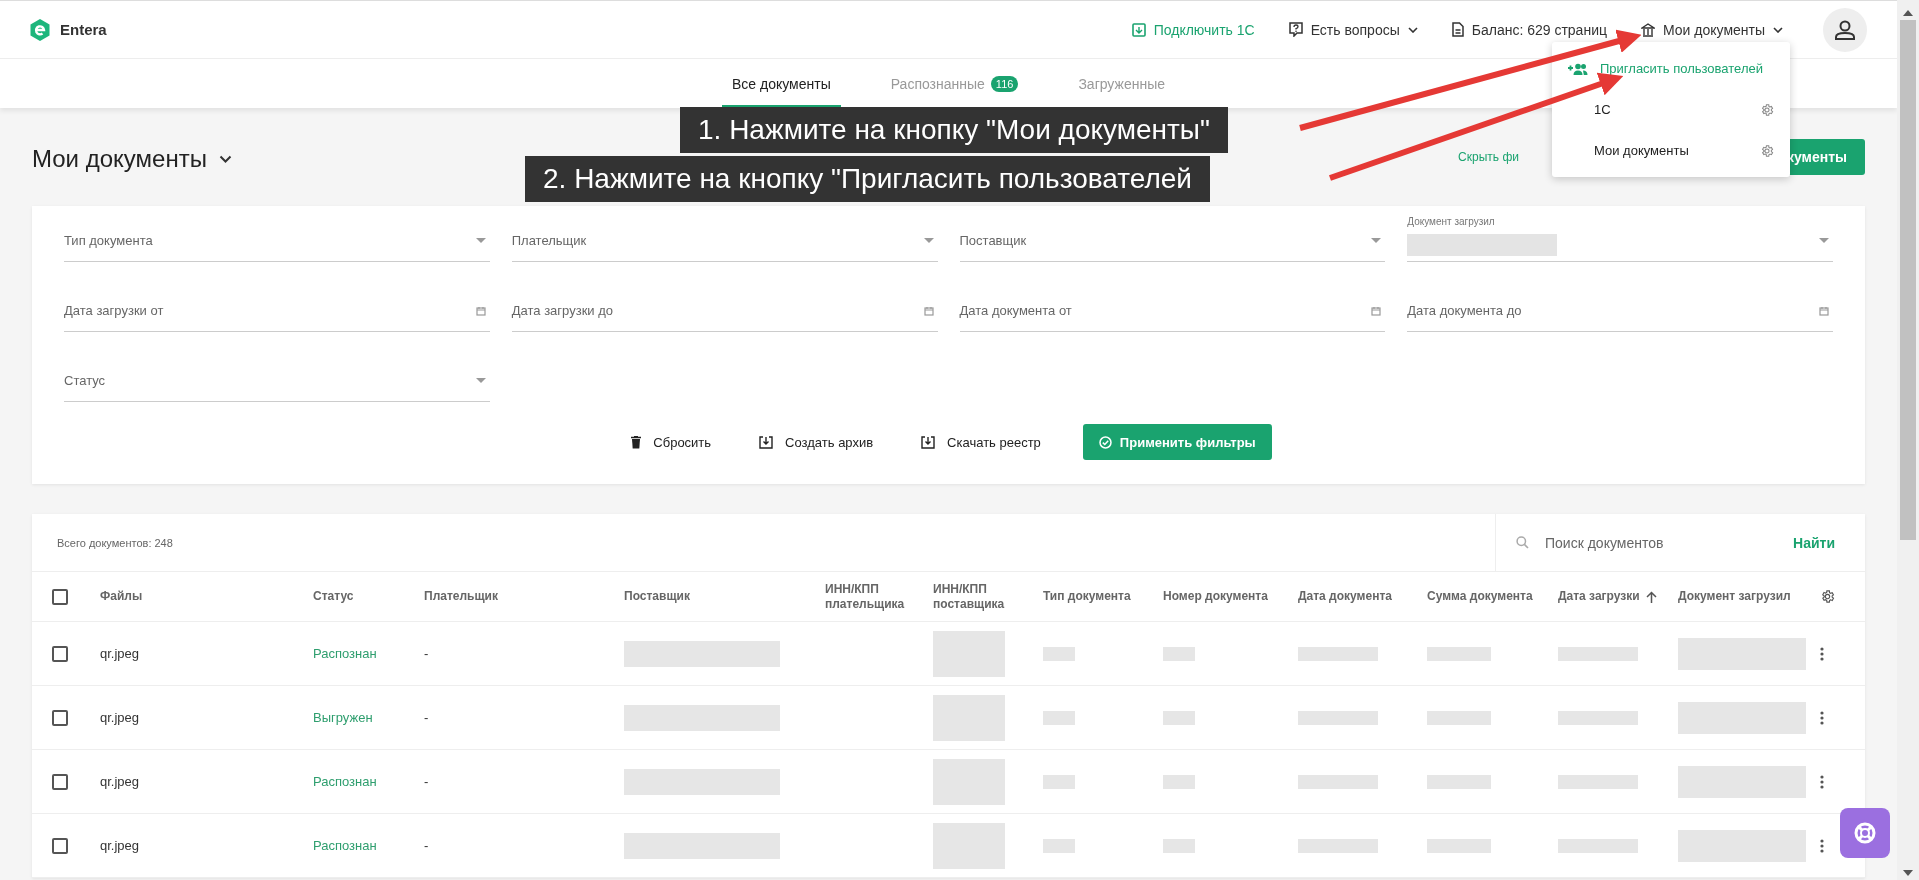 The image size is (1919, 880). What do you see at coordinates (1172, 309) in the screenshot?
I see `filter-field: Дата документа от` at bounding box center [1172, 309].